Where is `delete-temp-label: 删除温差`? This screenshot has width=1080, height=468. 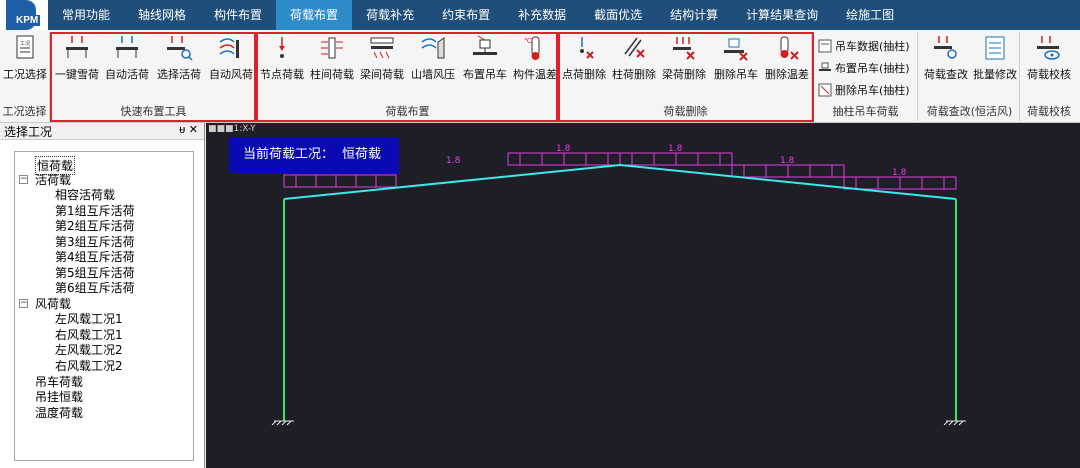
delete-temp-label: 删除温差 is located at coordinates (787, 74).